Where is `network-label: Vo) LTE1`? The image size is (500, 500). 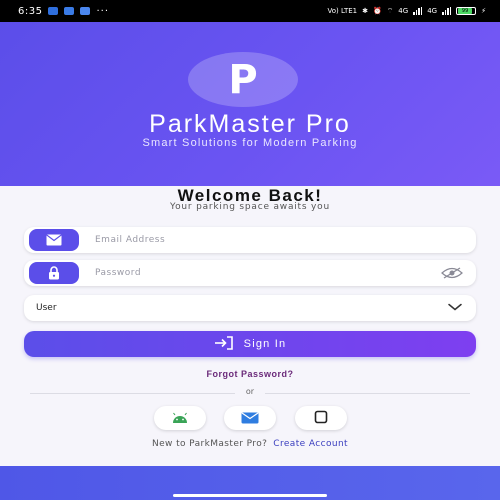
network-label: Vo) LTE1 is located at coordinates (342, 11).